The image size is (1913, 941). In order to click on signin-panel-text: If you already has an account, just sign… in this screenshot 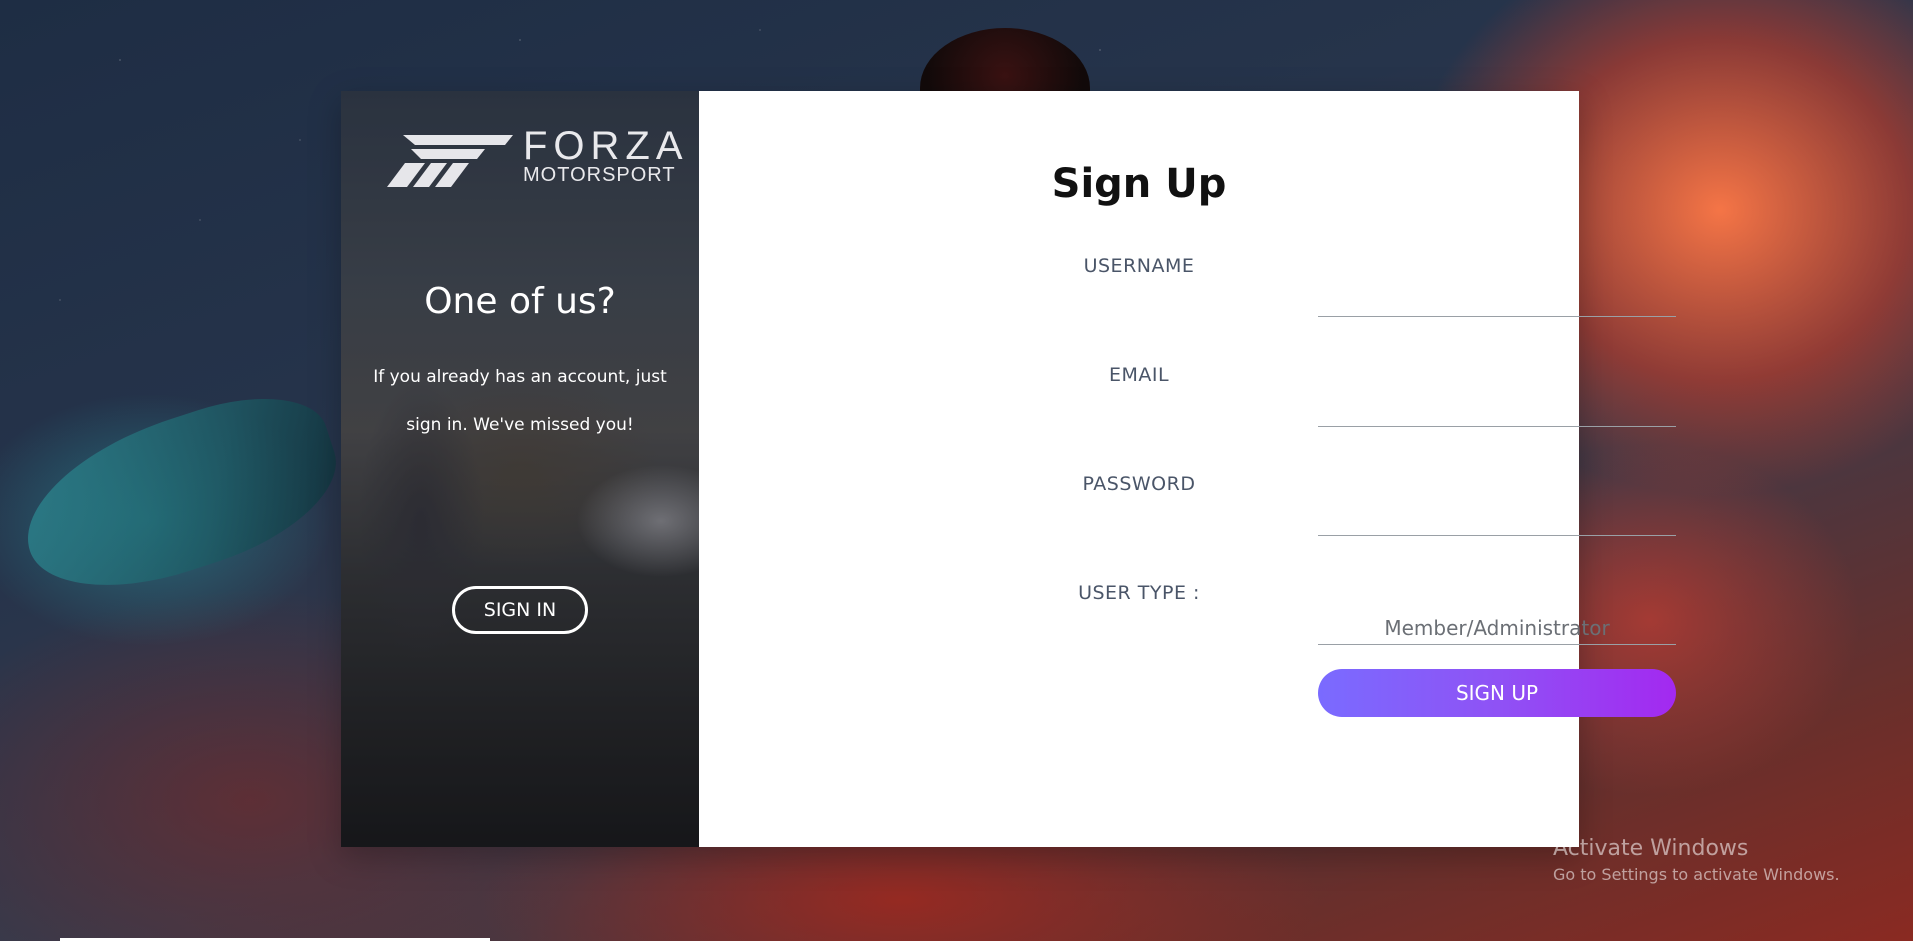, I will do `click(520, 401)`.